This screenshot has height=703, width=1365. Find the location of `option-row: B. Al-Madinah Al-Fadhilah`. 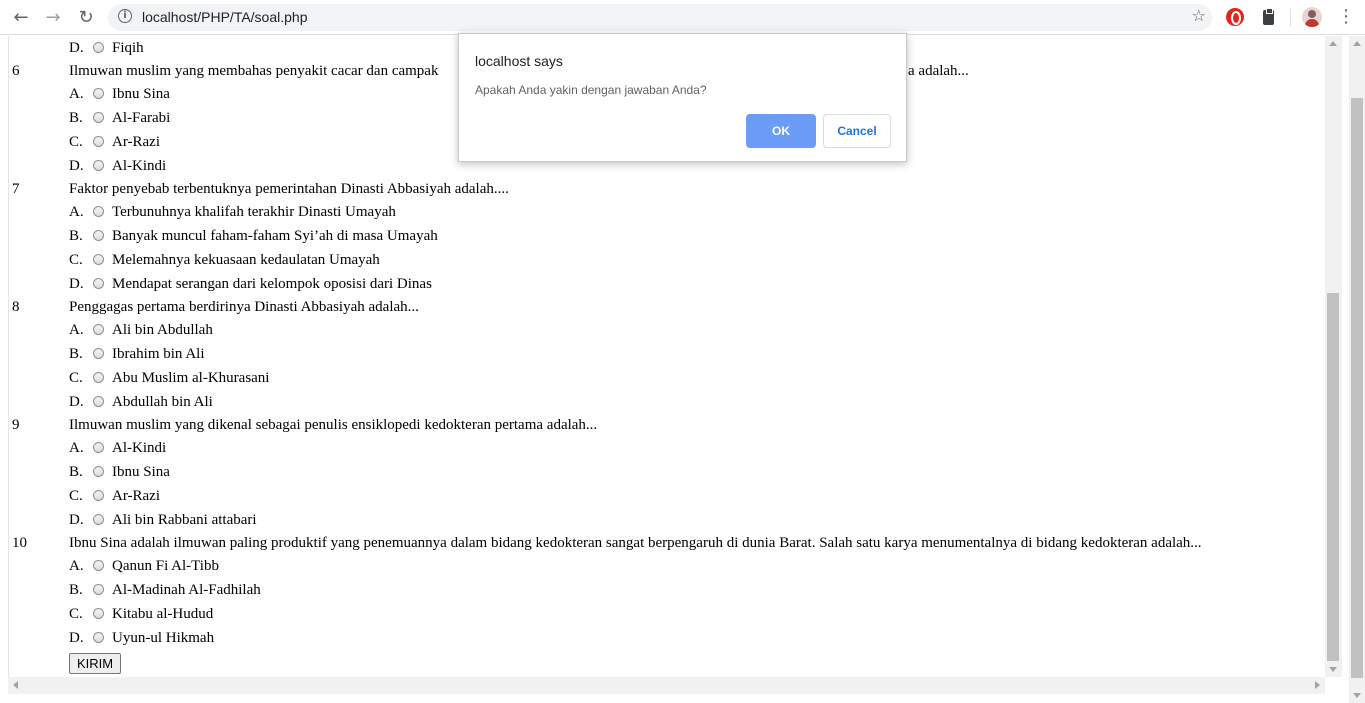

option-row: B. Al-Madinah Al-Fadhilah is located at coordinates (165, 590).